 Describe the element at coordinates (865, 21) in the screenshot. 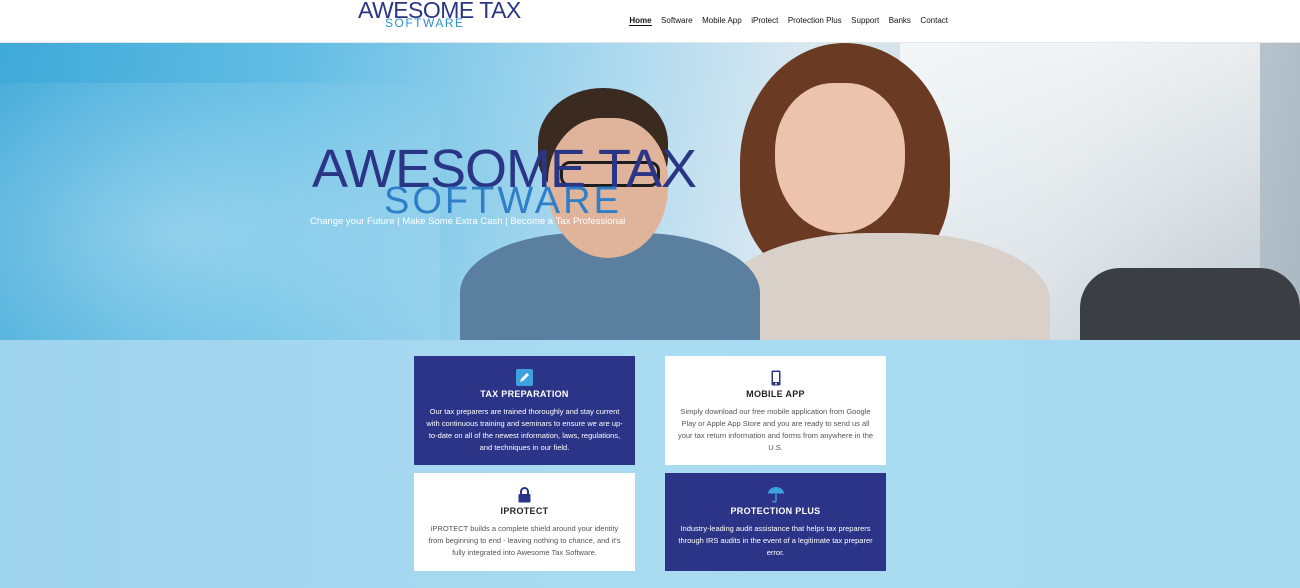

I see `nav-support: Support` at that location.